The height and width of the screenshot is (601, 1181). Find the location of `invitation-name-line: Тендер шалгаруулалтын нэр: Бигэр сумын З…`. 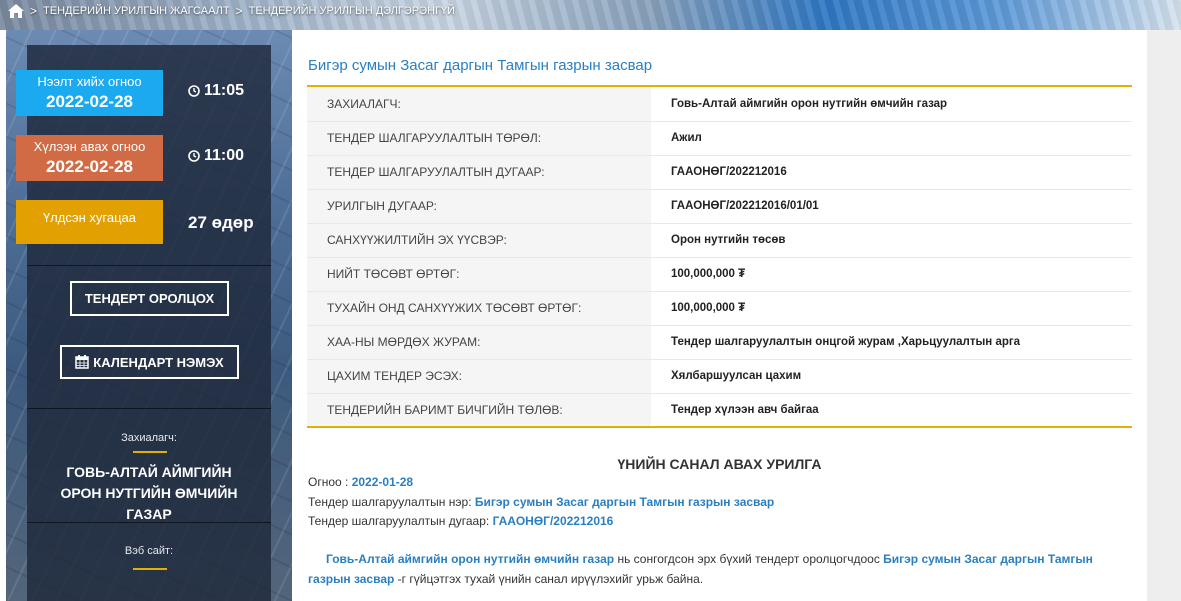

invitation-name-line: Тендер шалгаруулалтын нэр: Бигэр сумын З… is located at coordinates (541, 502).